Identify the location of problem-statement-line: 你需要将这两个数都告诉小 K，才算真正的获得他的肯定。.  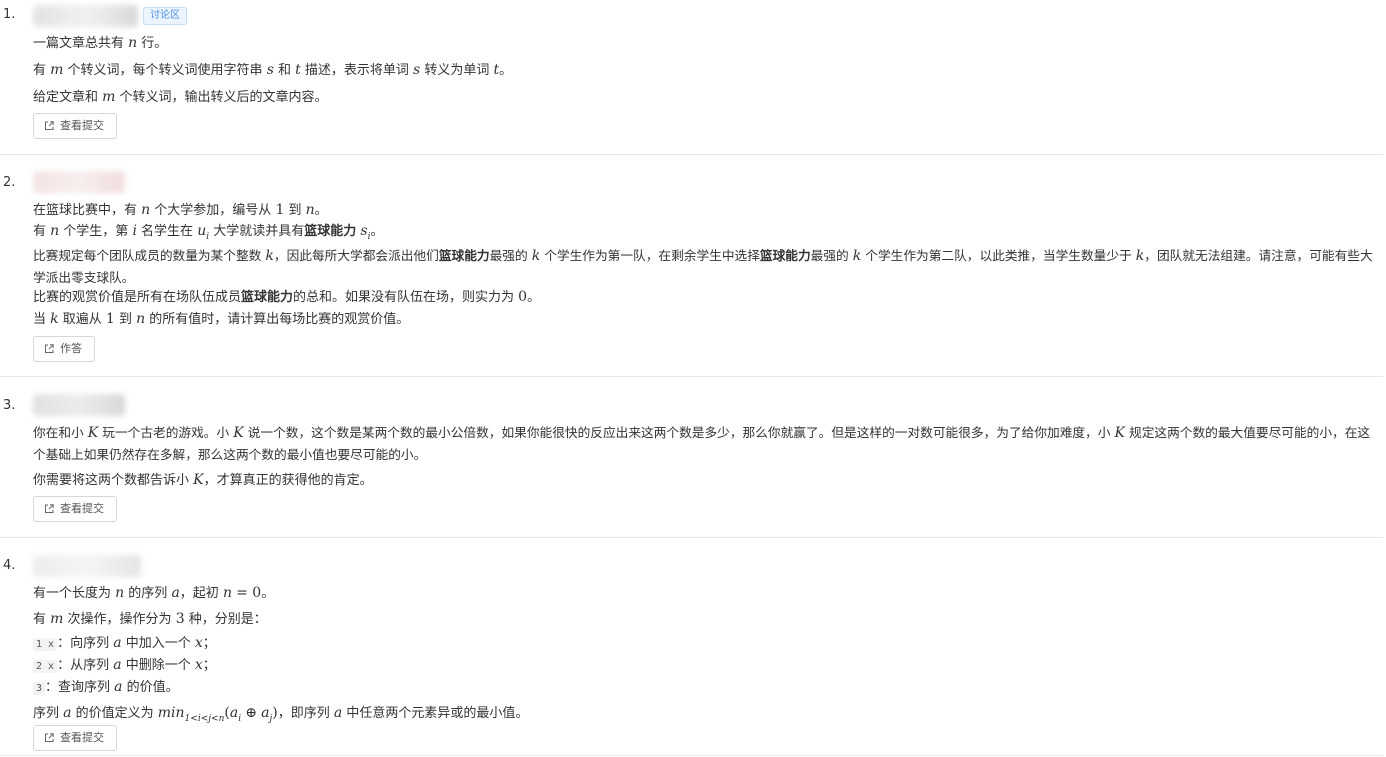
(203, 480).